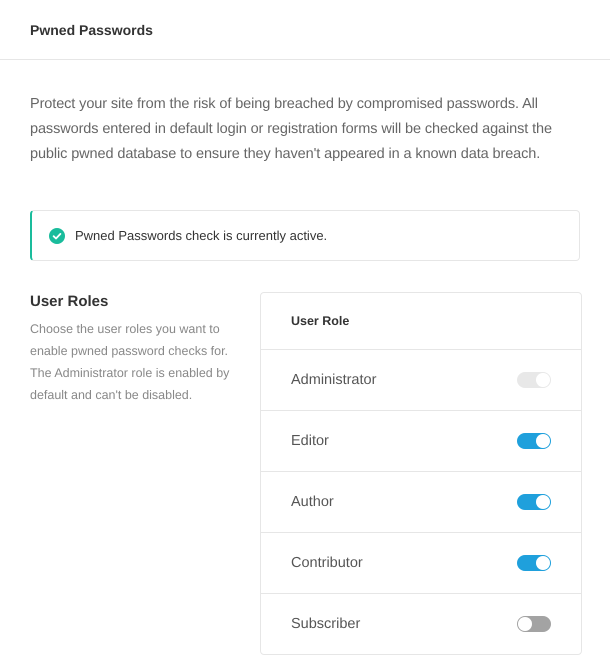 This screenshot has height=663, width=610. I want to click on panel-title: Pwned Passwords, so click(91, 30).